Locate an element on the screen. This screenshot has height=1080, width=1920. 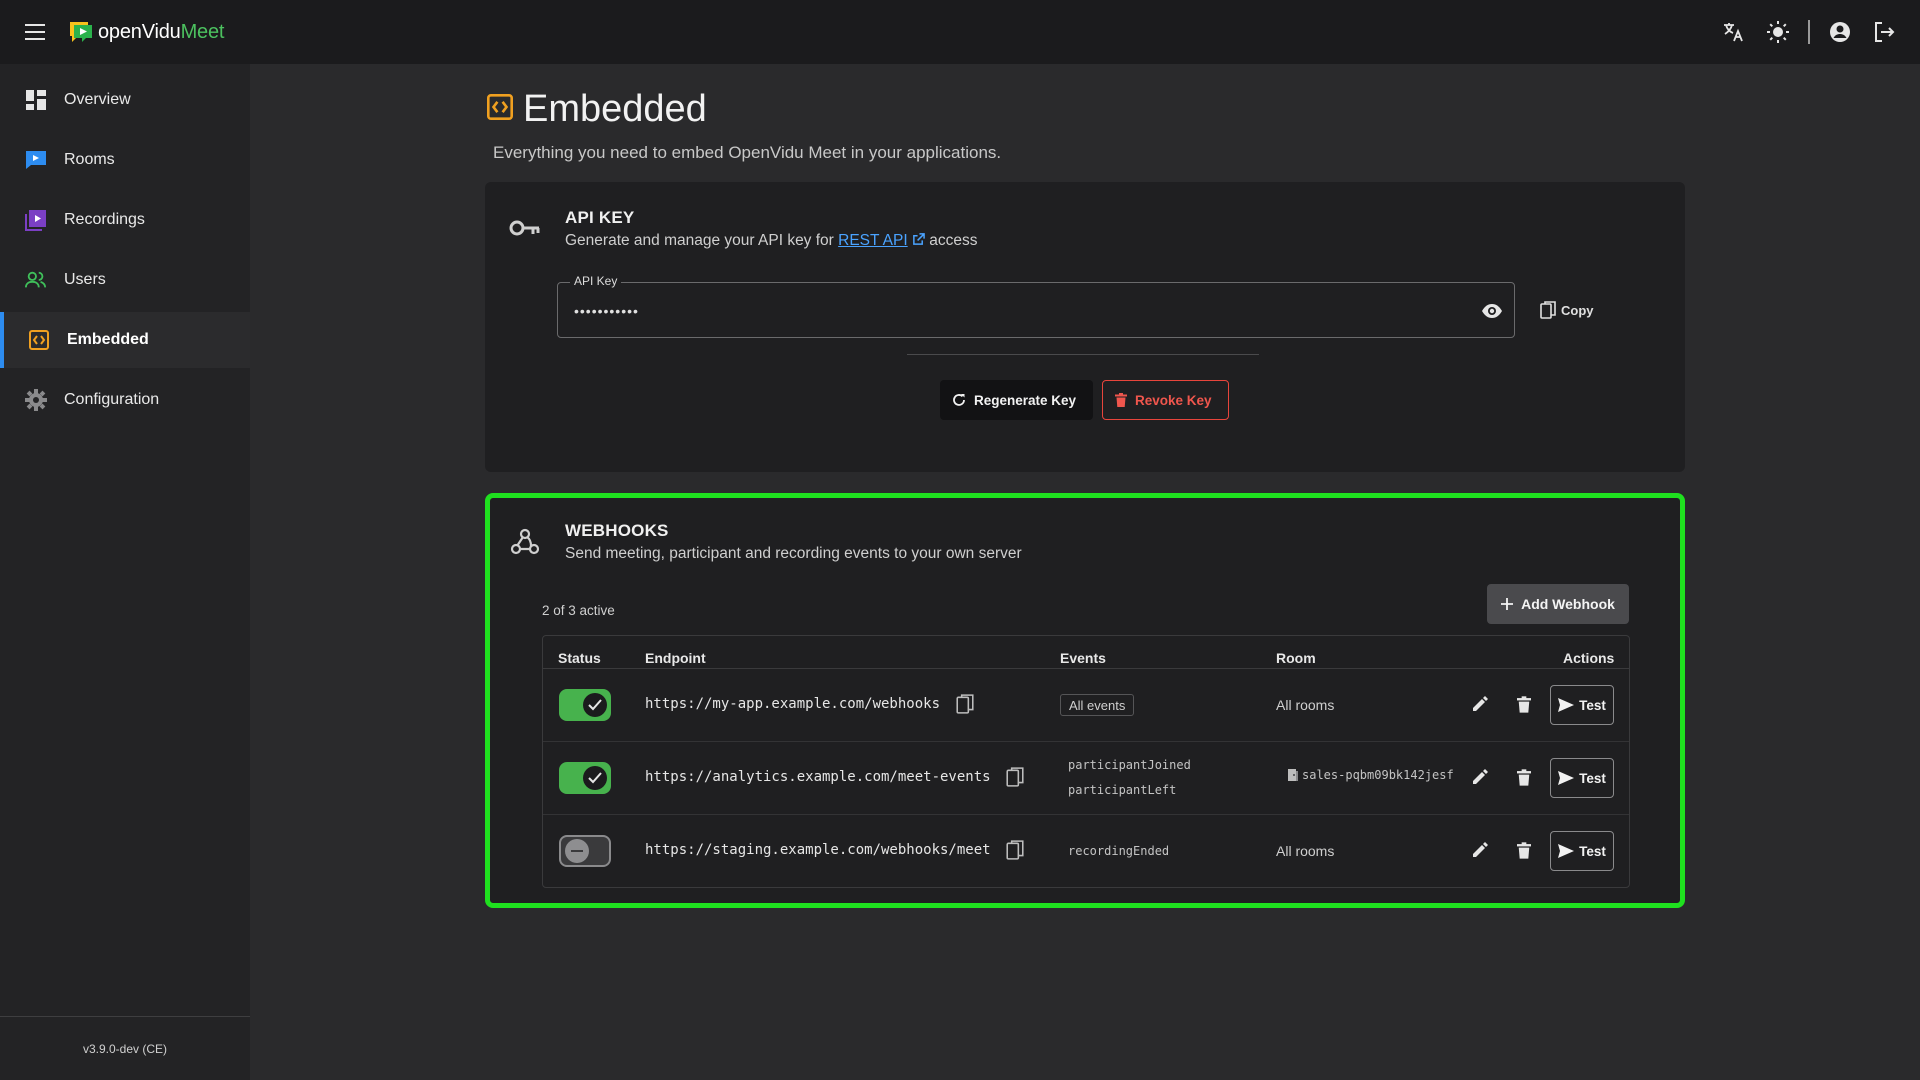
account-icon is located at coordinates (1840, 32).